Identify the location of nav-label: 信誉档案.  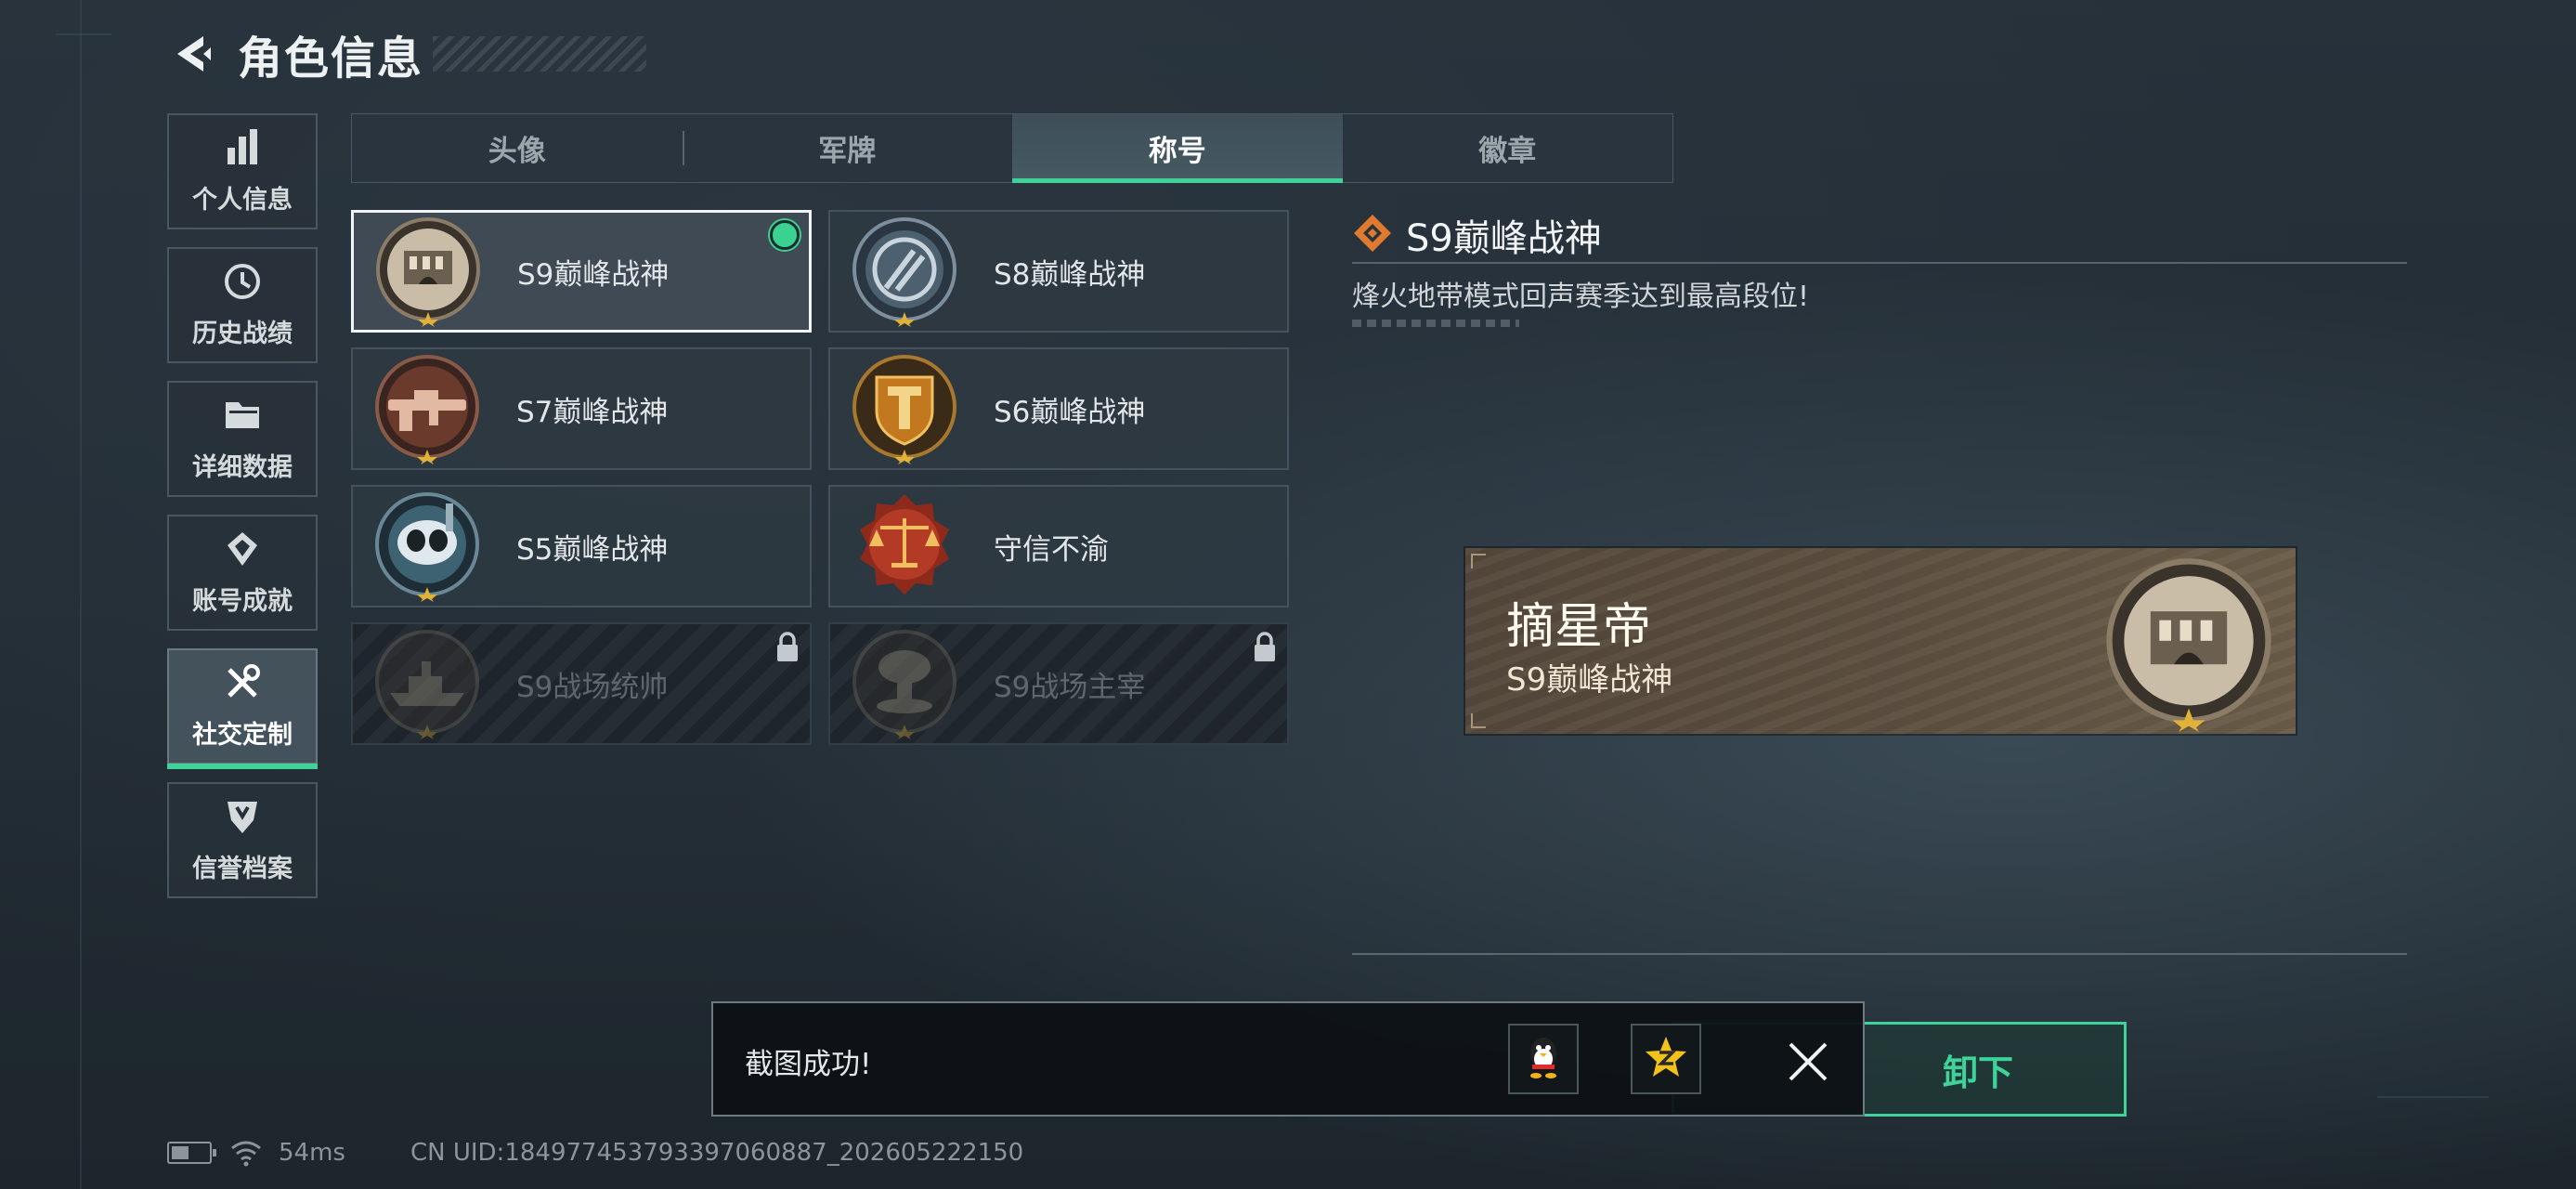
(243, 869).